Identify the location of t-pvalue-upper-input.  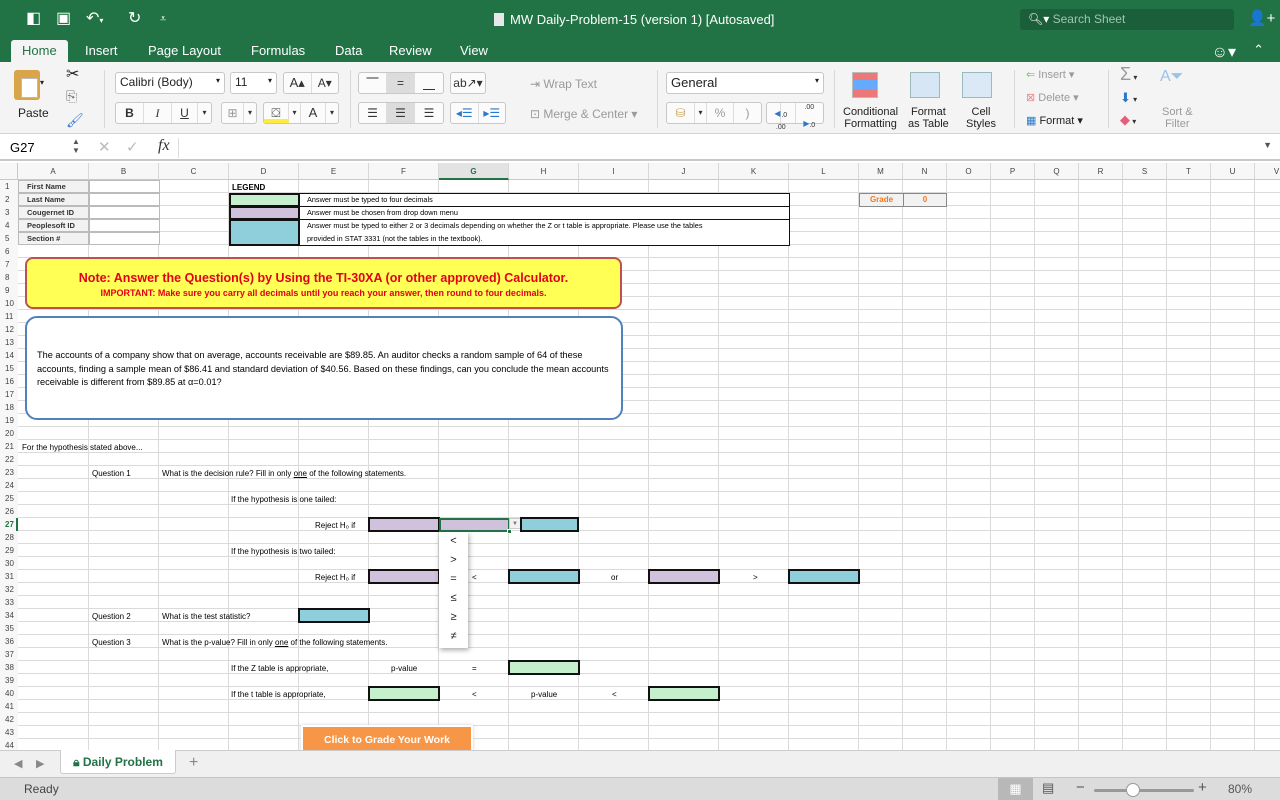
(684, 693).